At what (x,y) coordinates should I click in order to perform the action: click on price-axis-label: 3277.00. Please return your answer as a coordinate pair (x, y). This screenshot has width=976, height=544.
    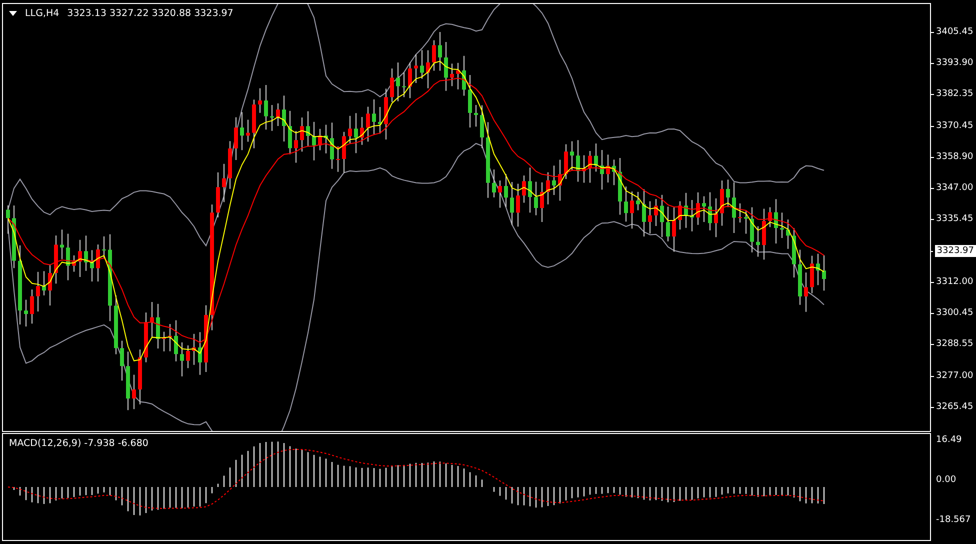
    Looking at the image, I should click on (955, 376).